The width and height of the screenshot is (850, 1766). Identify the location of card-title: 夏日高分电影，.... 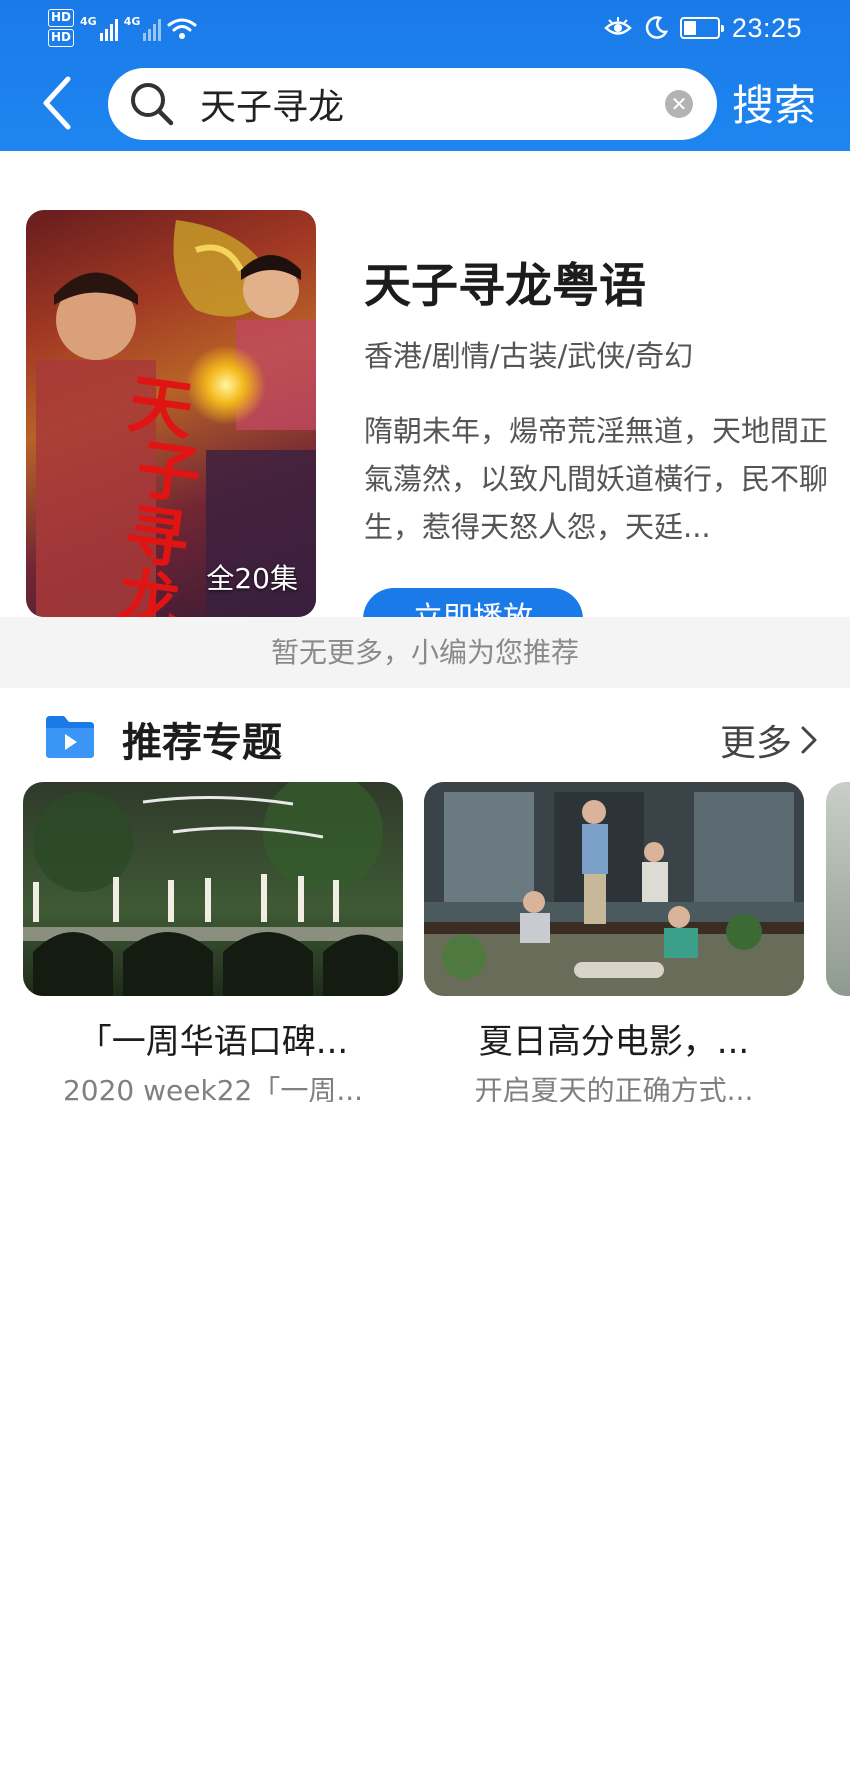
(614, 1042).